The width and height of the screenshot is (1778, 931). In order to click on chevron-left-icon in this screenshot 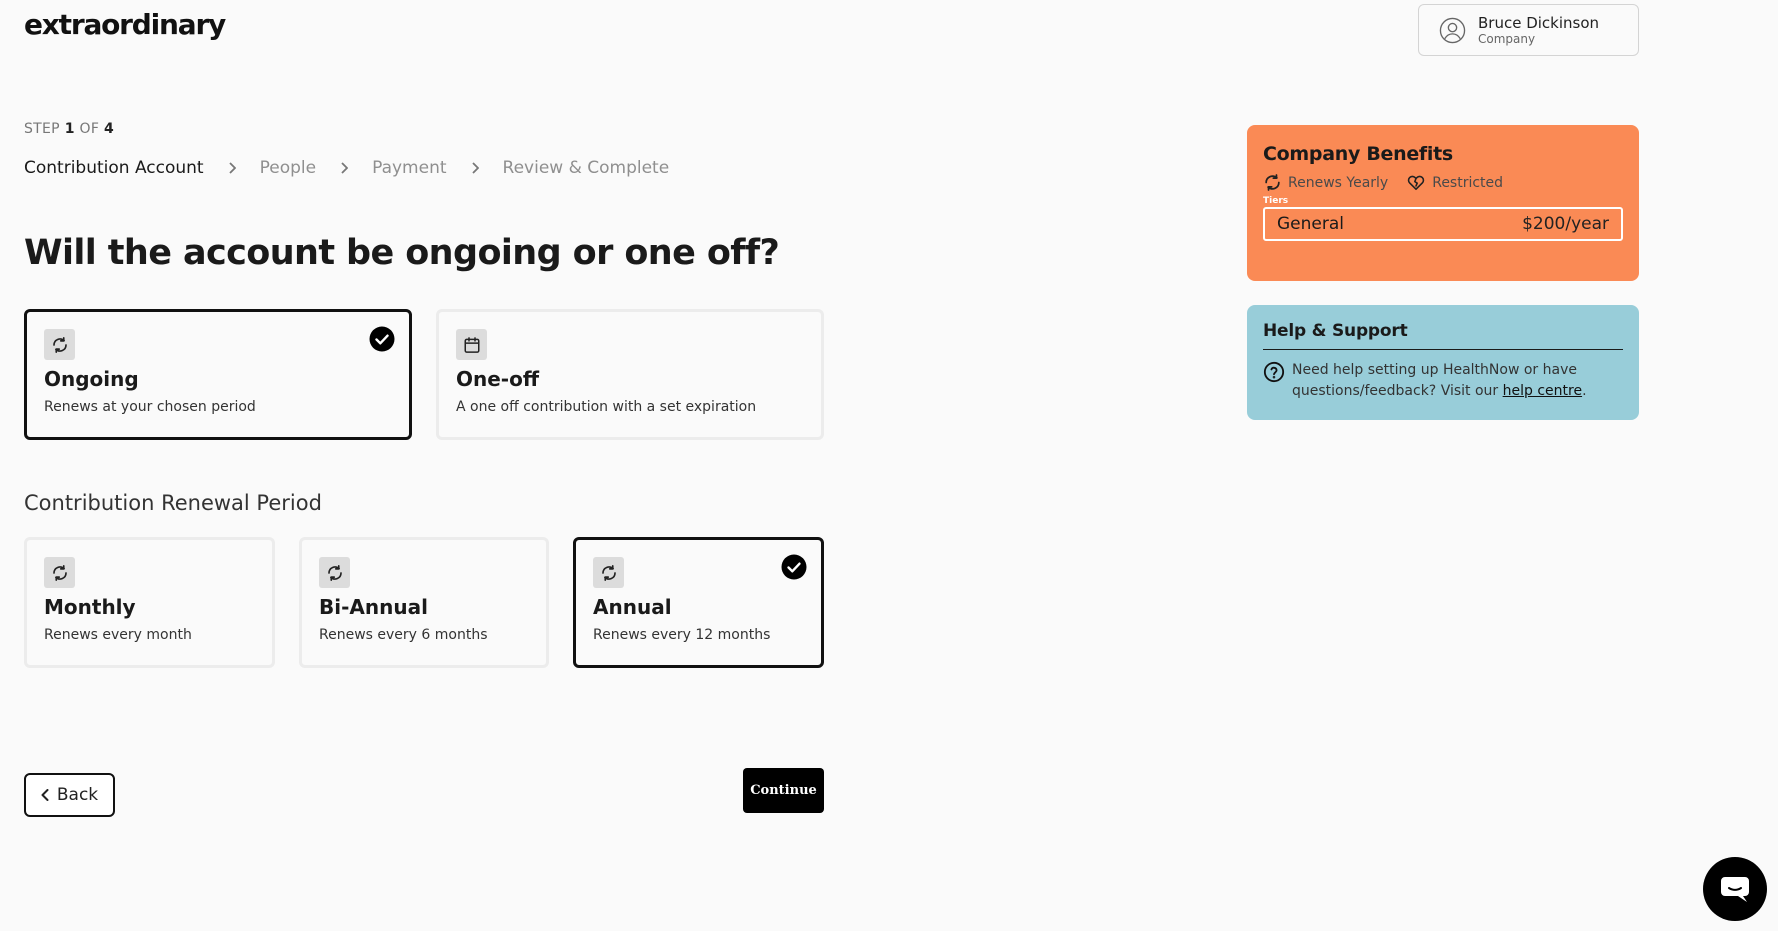, I will do `click(45, 795)`.